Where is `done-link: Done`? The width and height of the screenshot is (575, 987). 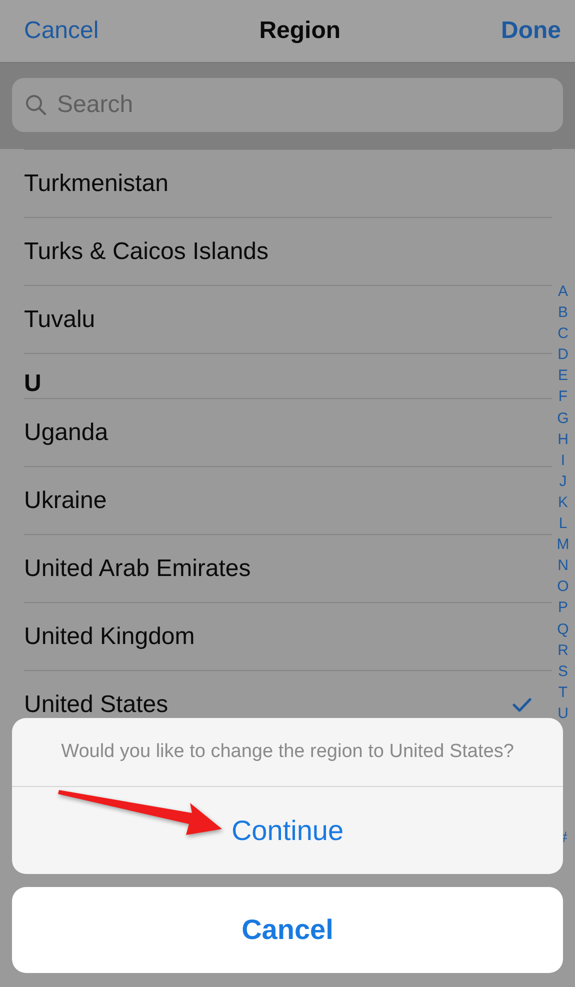
done-link: Done is located at coordinates (530, 31).